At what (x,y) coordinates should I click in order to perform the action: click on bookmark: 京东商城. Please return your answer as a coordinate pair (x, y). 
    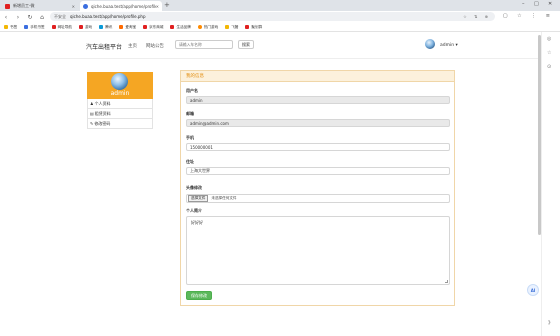
    Looking at the image, I should click on (153, 27).